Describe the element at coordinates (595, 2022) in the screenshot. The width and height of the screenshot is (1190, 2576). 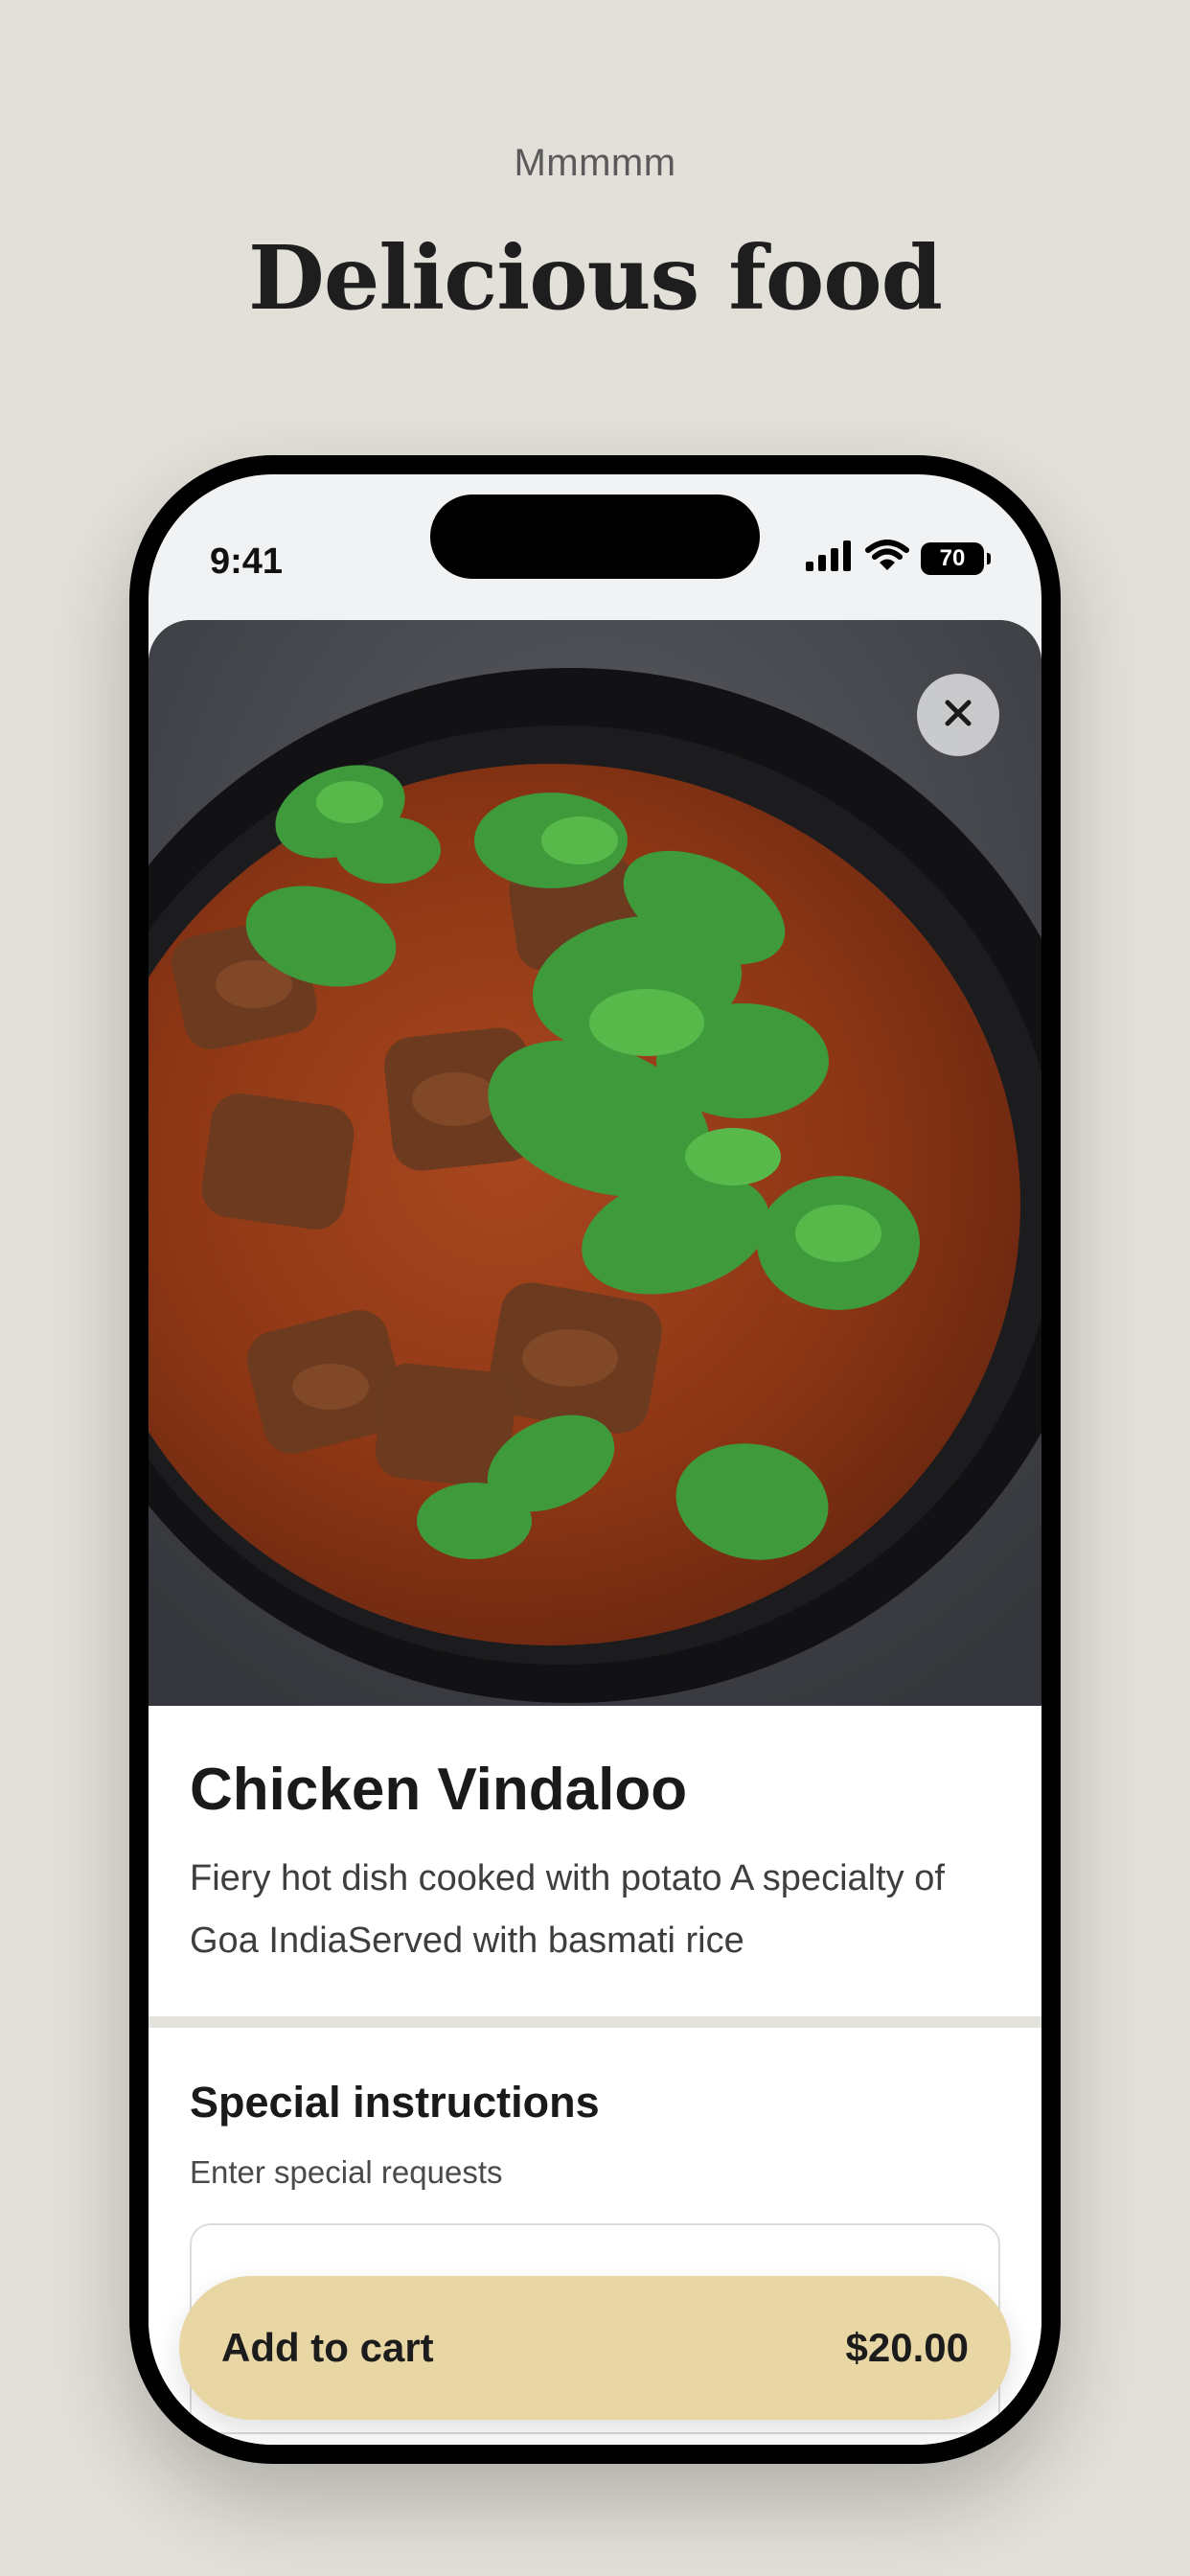
I see `section-divider` at that location.